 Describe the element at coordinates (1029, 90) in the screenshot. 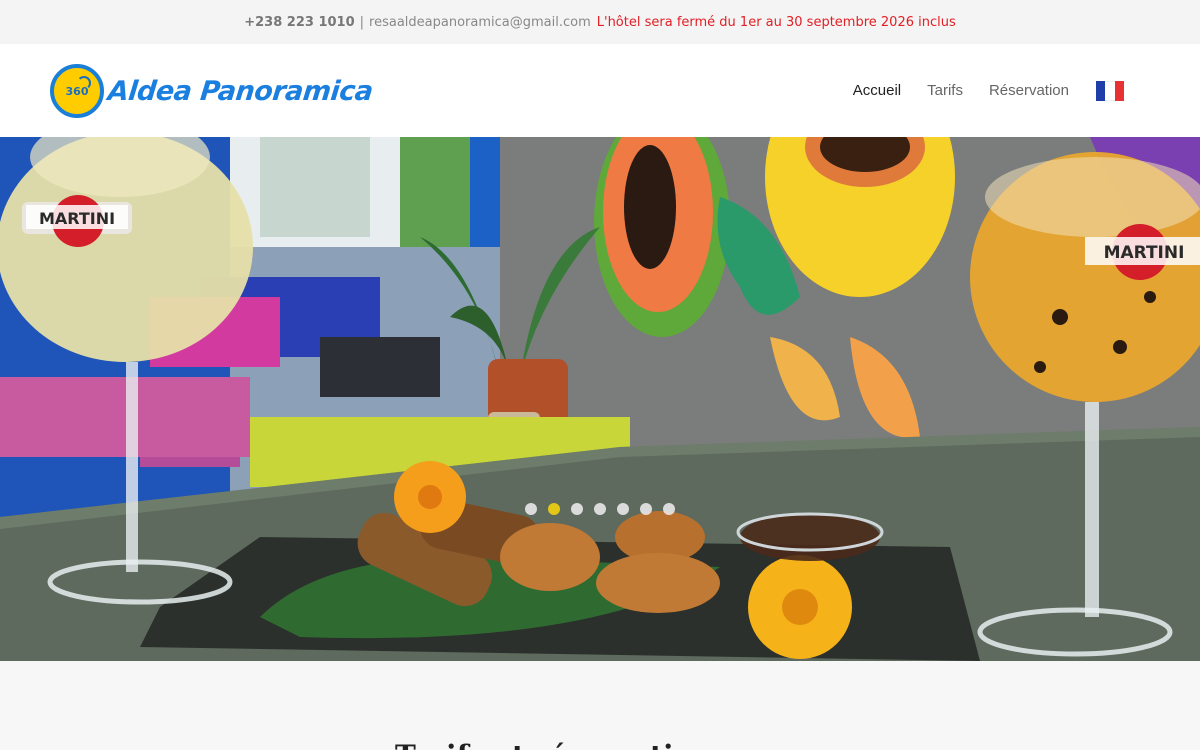

I see `nav-reservation: Réservation` at that location.